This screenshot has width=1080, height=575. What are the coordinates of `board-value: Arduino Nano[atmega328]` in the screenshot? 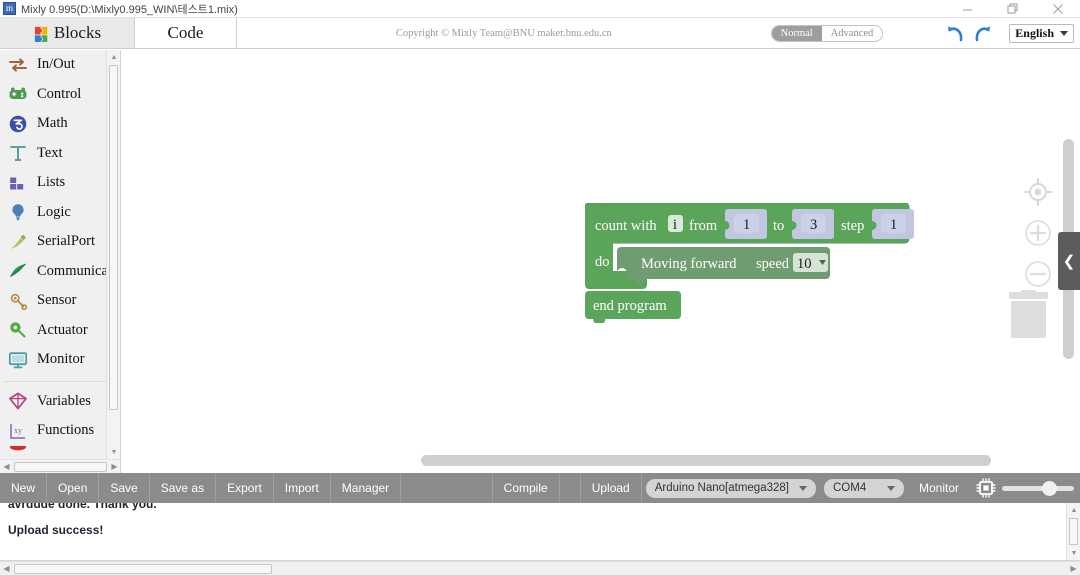 It's located at (721, 488).